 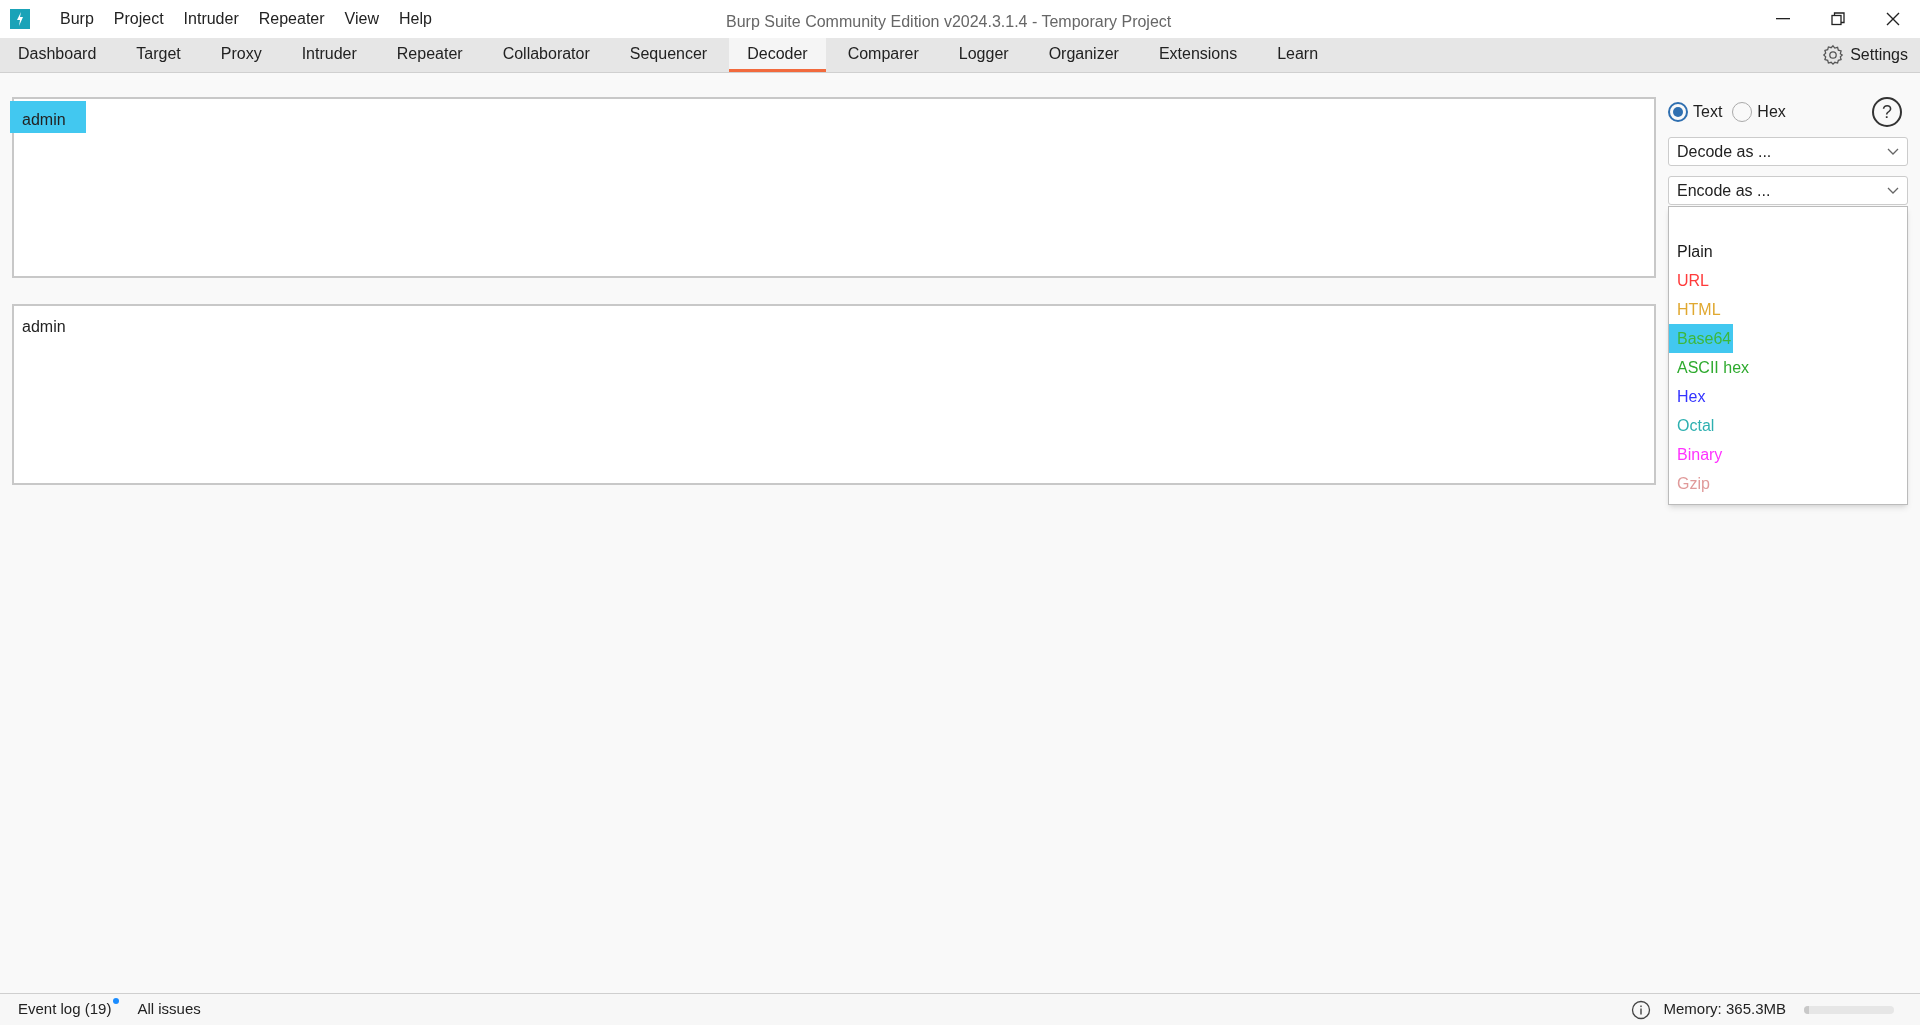 What do you see at coordinates (1759, 112) in the screenshot?
I see `radio-button: Hex` at bounding box center [1759, 112].